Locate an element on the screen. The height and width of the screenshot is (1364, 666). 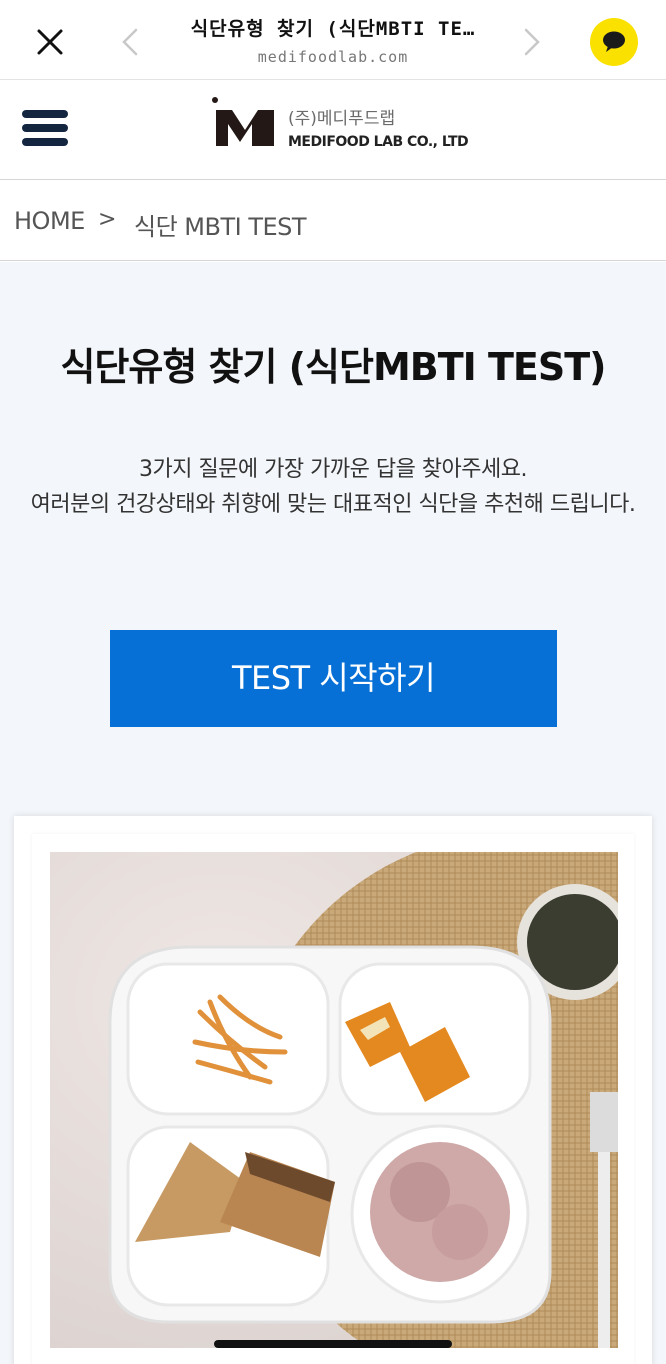
browser-top-bar: 식단유형 찾기 (식단MBTI TE… medifoodlab.com is located at coordinates (333, 40).